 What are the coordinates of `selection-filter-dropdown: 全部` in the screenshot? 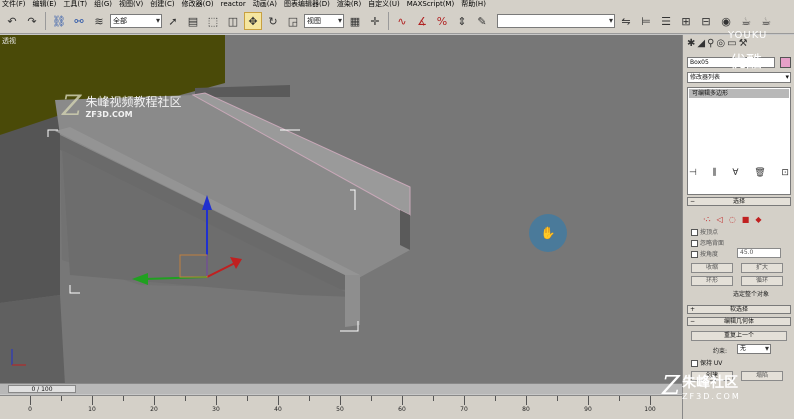 It's located at (136, 21).